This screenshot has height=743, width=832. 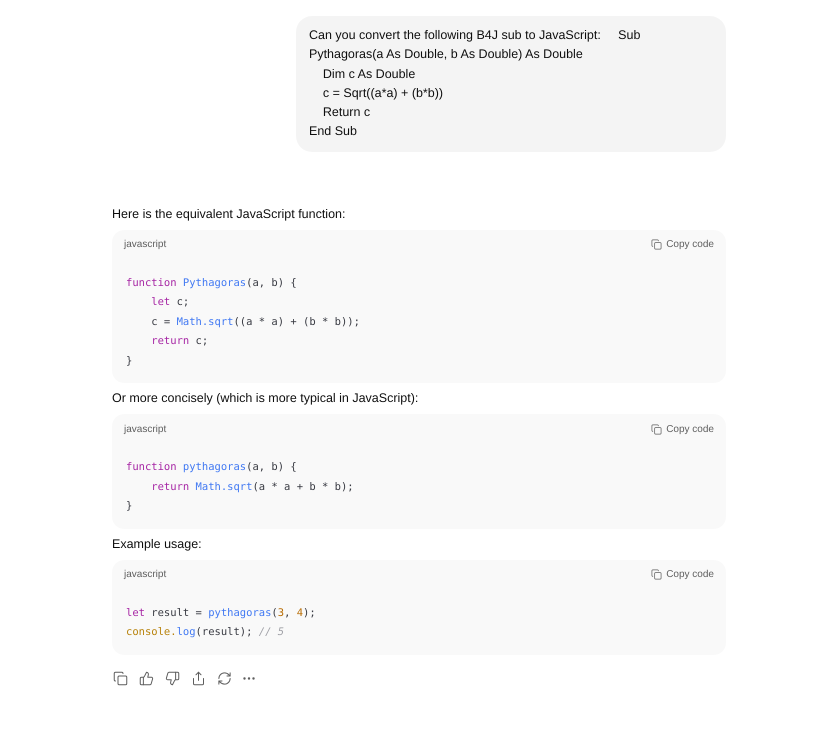 What do you see at coordinates (170, 302) in the screenshot?
I see `code-line: let c;` at bounding box center [170, 302].